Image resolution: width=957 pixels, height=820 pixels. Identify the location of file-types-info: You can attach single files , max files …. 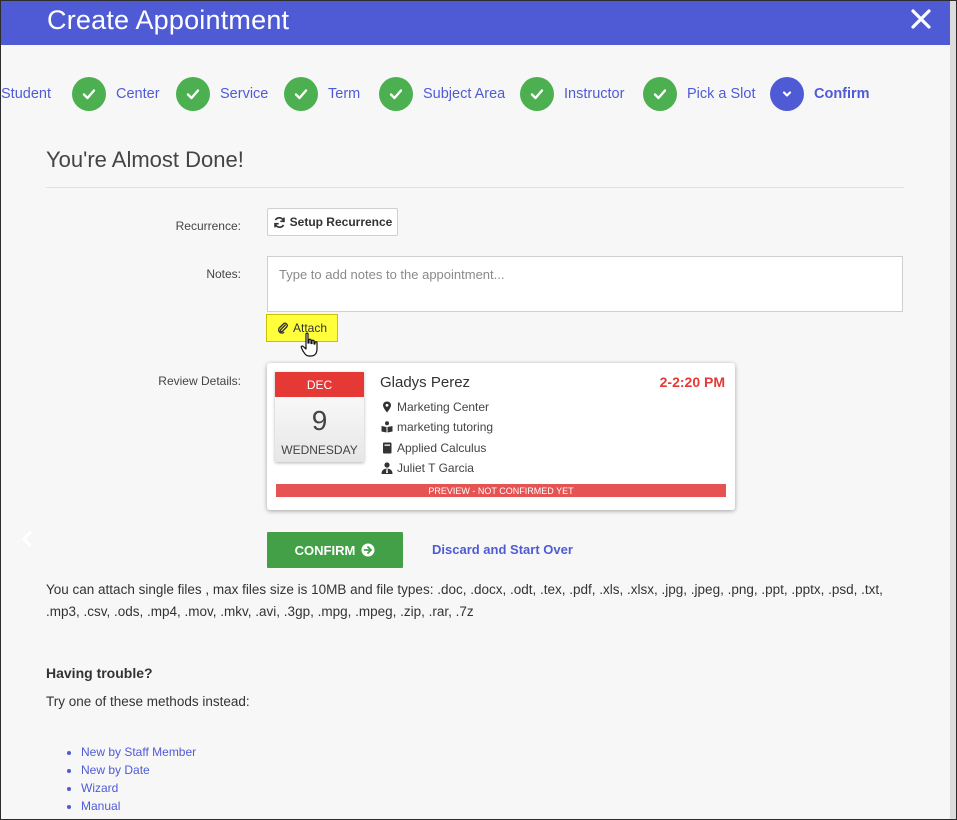
(464, 600).